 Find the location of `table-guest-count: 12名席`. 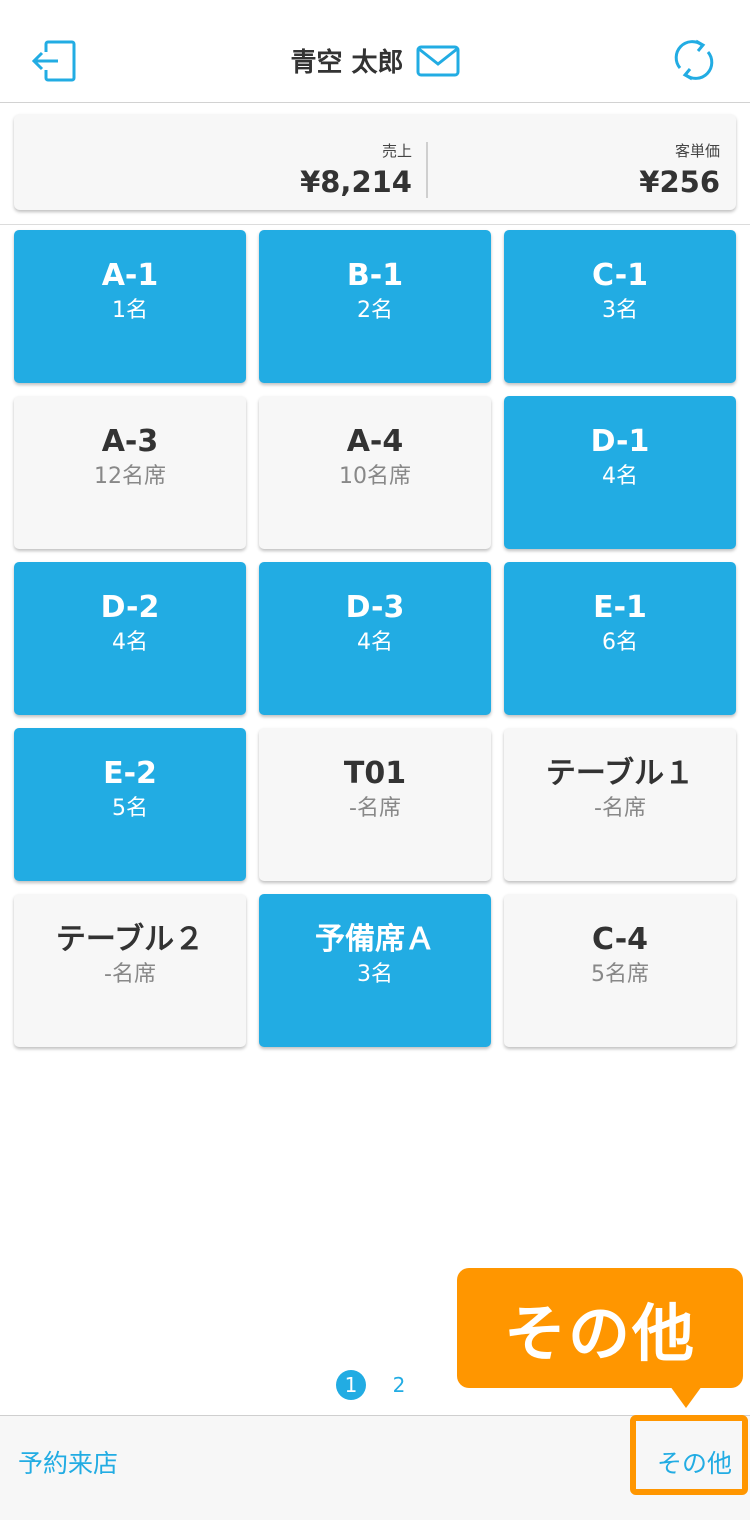

table-guest-count: 12名席 is located at coordinates (130, 476).